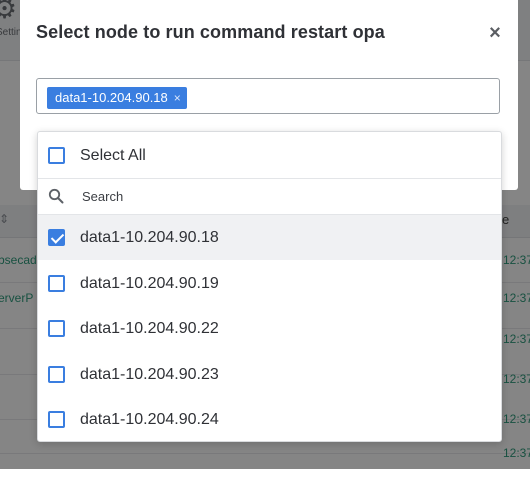 This screenshot has width=530, height=485. Describe the element at coordinates (269, 328) in the screenshot. I see `node-option: data1-10.204.90.22` at that location.